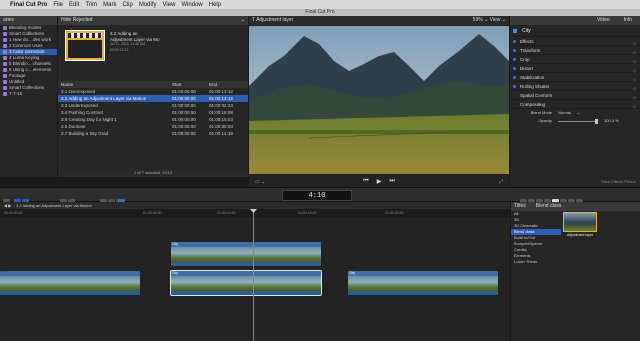  Describe the element at coordinates (317, 195) in the screenshot. I see `timecode-display: 4:10` at that location.